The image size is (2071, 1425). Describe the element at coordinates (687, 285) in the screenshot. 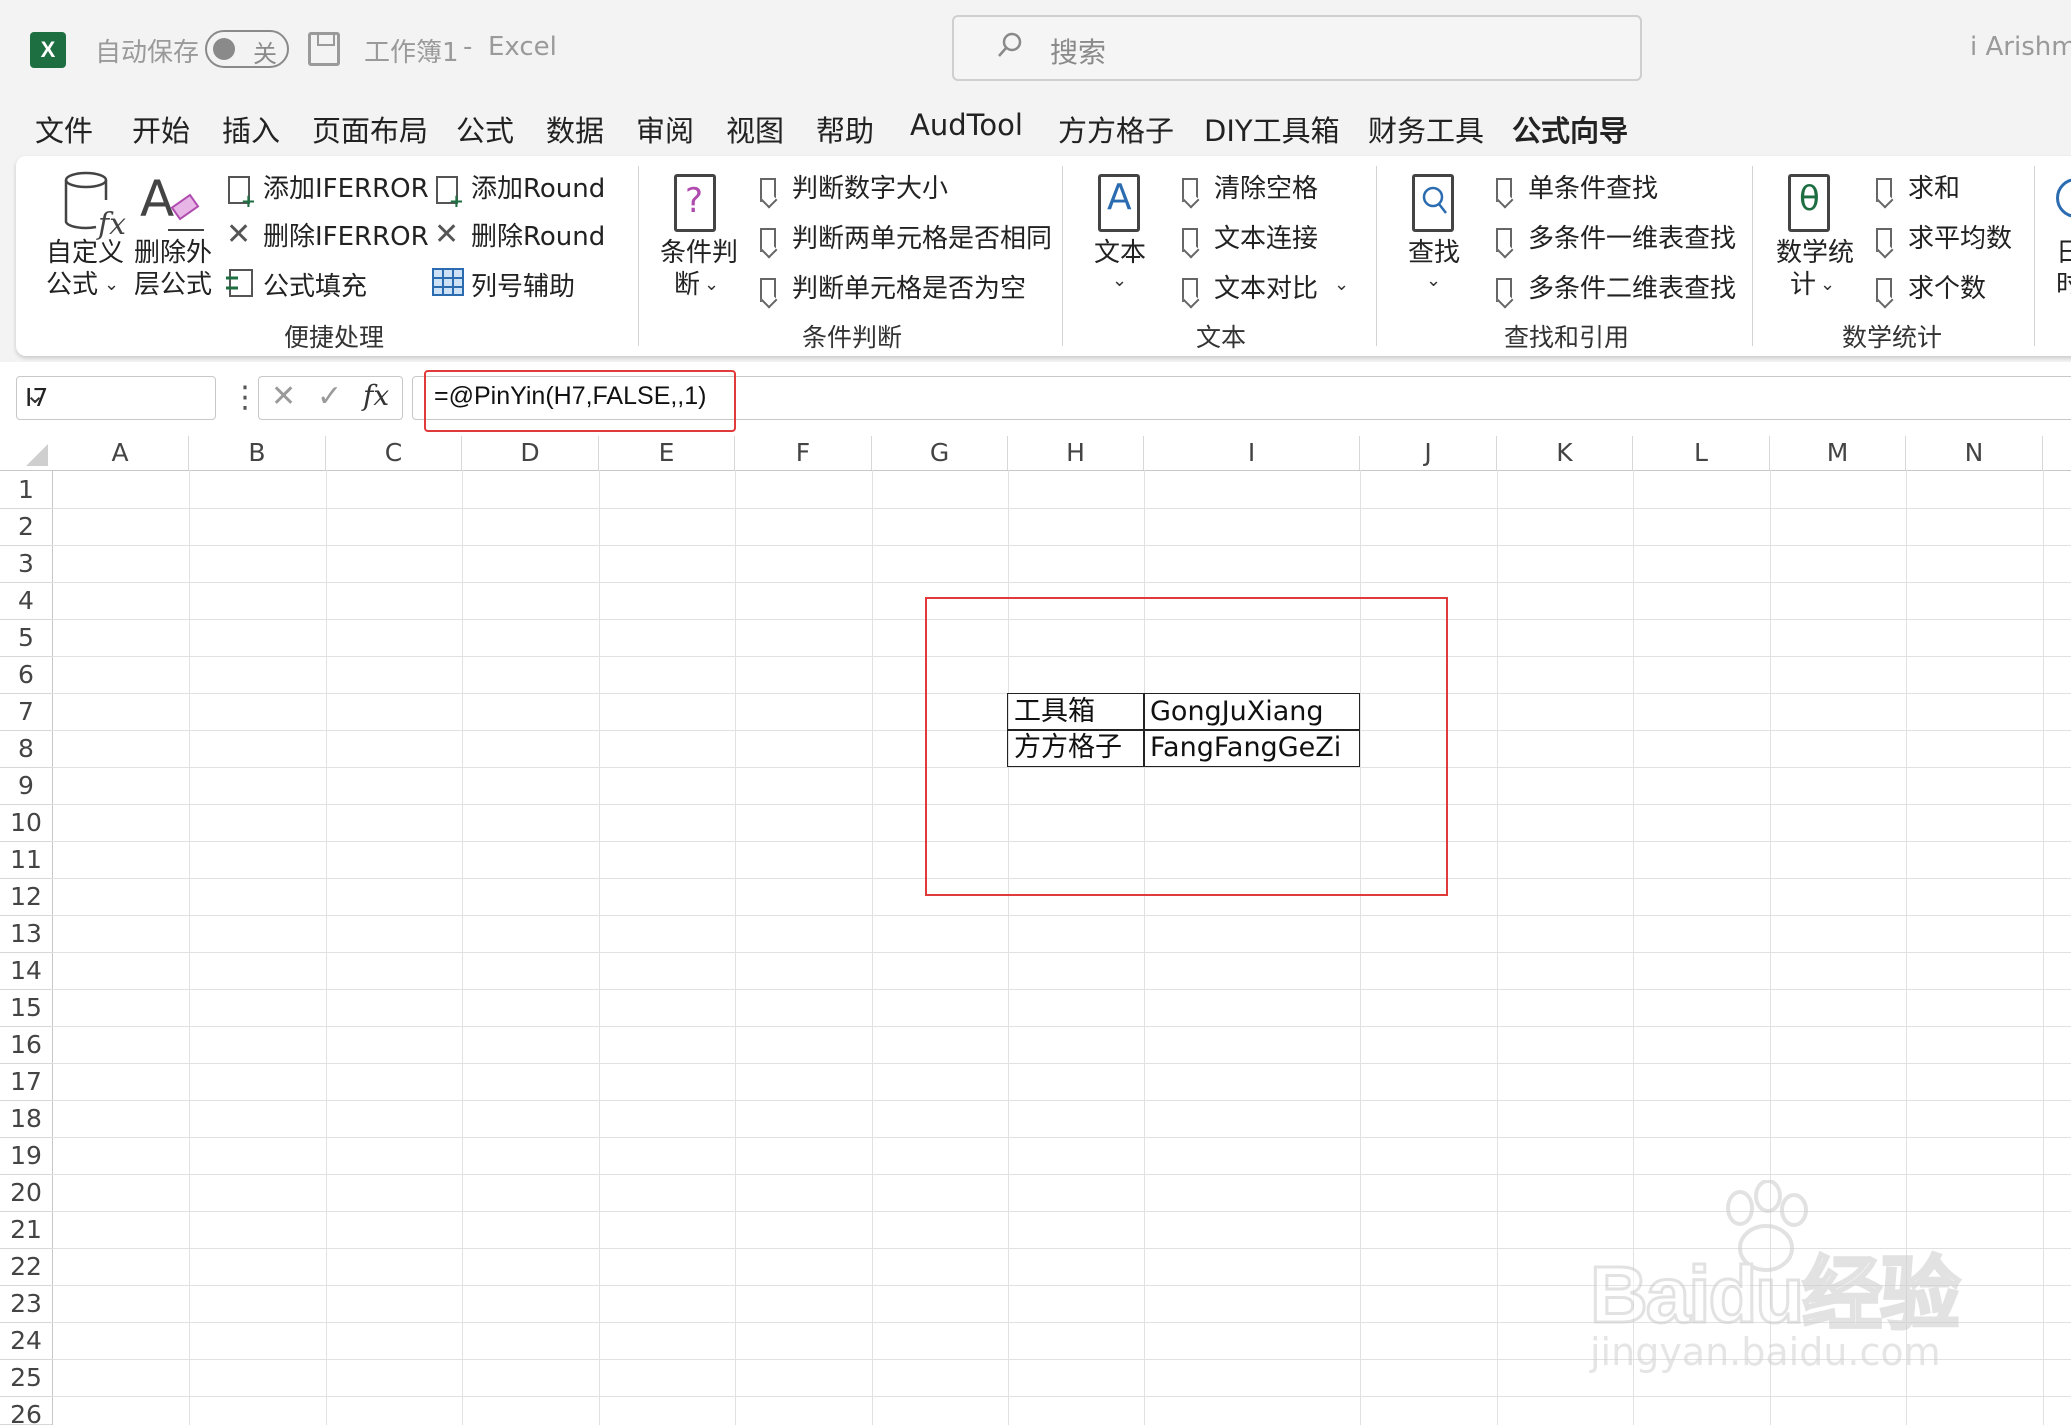

I see `condition-judge-label-2: 断` at that location.